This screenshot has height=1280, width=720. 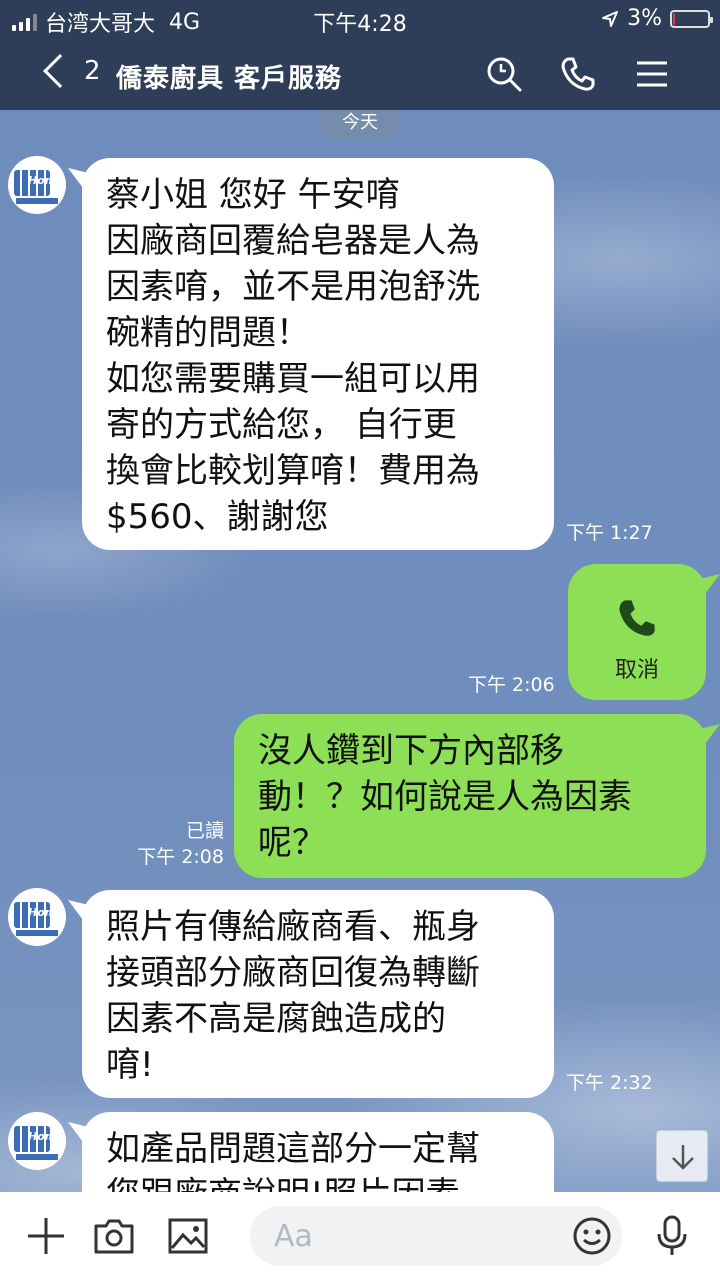 What do you see at coordinates (609, 533) in the screenshot?
I see `message-time: 下午 1:27` at bounding box center [609, 533].